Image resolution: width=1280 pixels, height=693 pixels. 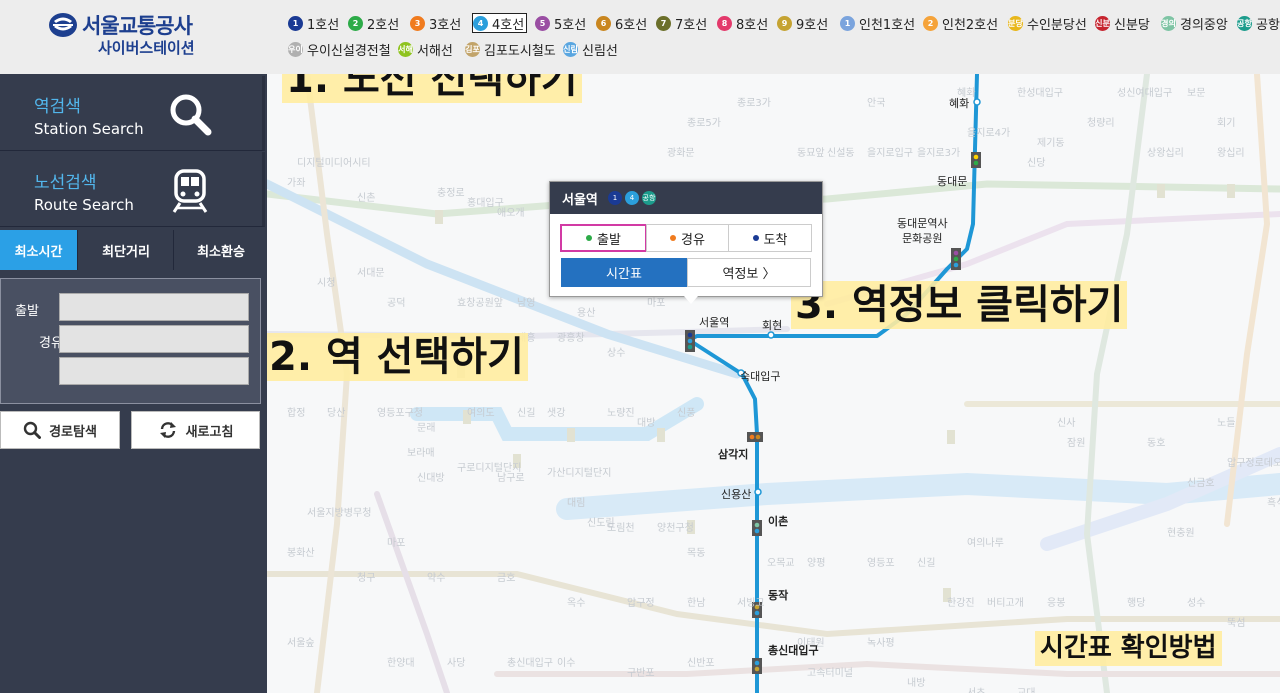 I want to click on station-dongjak: 동작, so click(x=778, y=595).